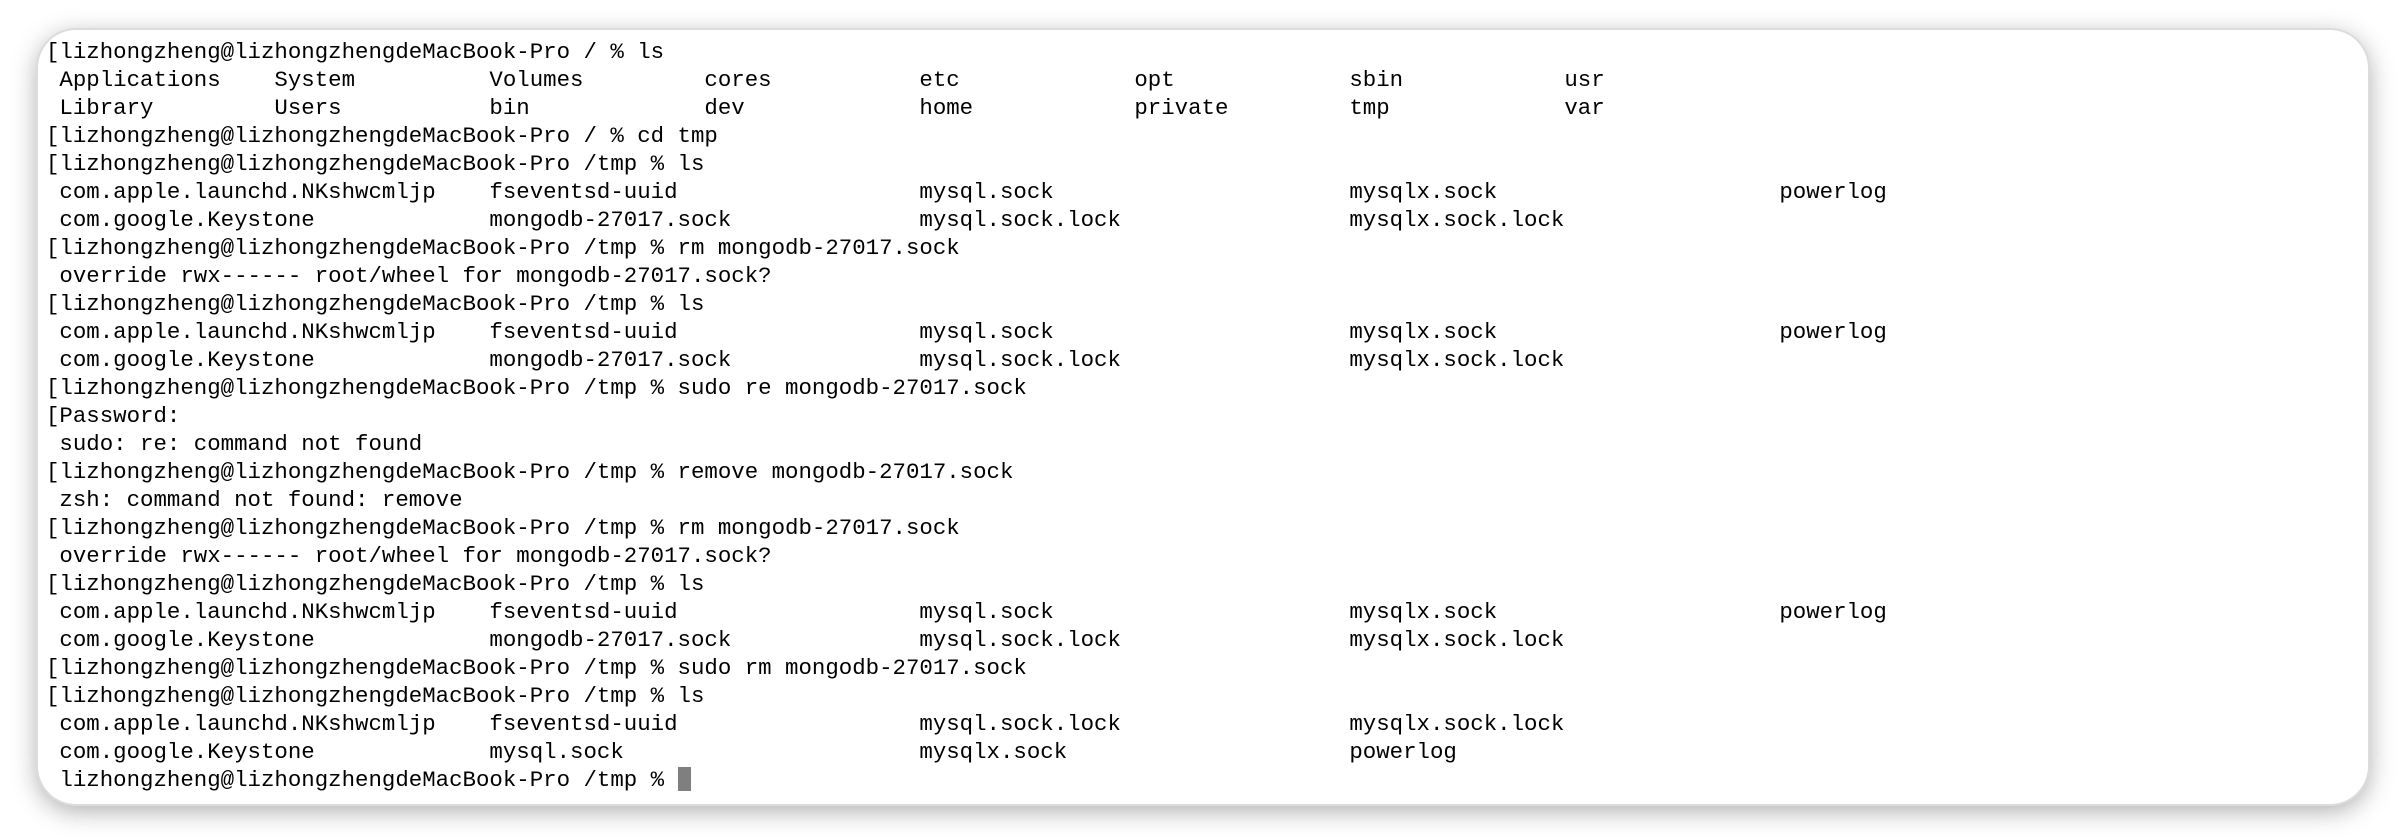  What do you see at coordinates (234, 444) in the screenshot?
I see `terminal-line: sudo: re: command not found` at bounding box center [234, 444].